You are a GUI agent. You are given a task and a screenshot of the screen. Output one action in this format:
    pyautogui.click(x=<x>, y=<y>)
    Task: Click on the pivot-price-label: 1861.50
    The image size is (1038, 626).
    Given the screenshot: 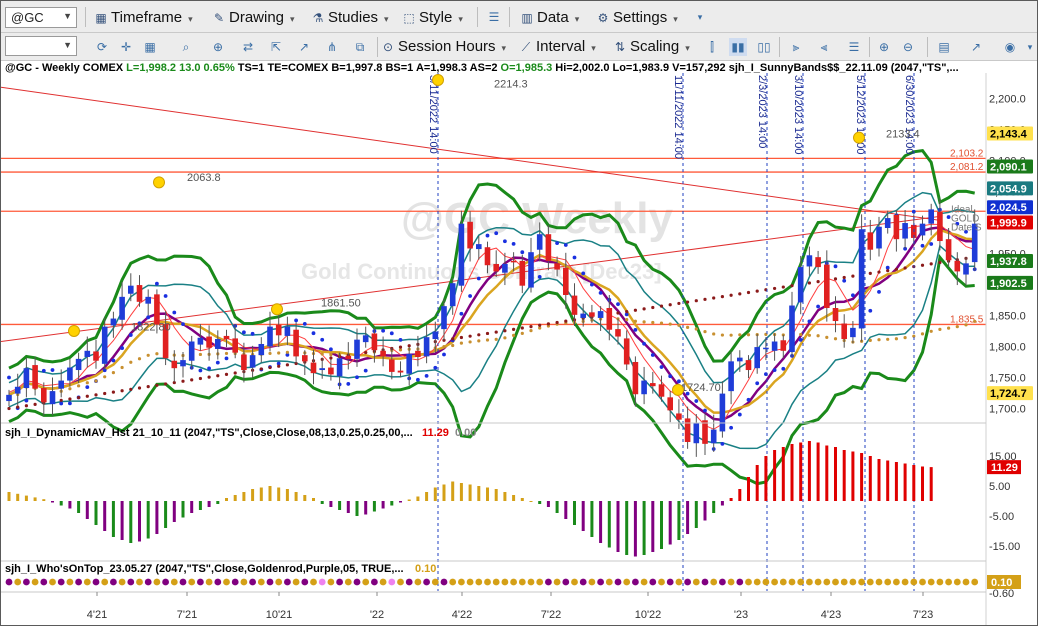 What is the action you would take?
    pyautogui.click(x=341, y=303)
    